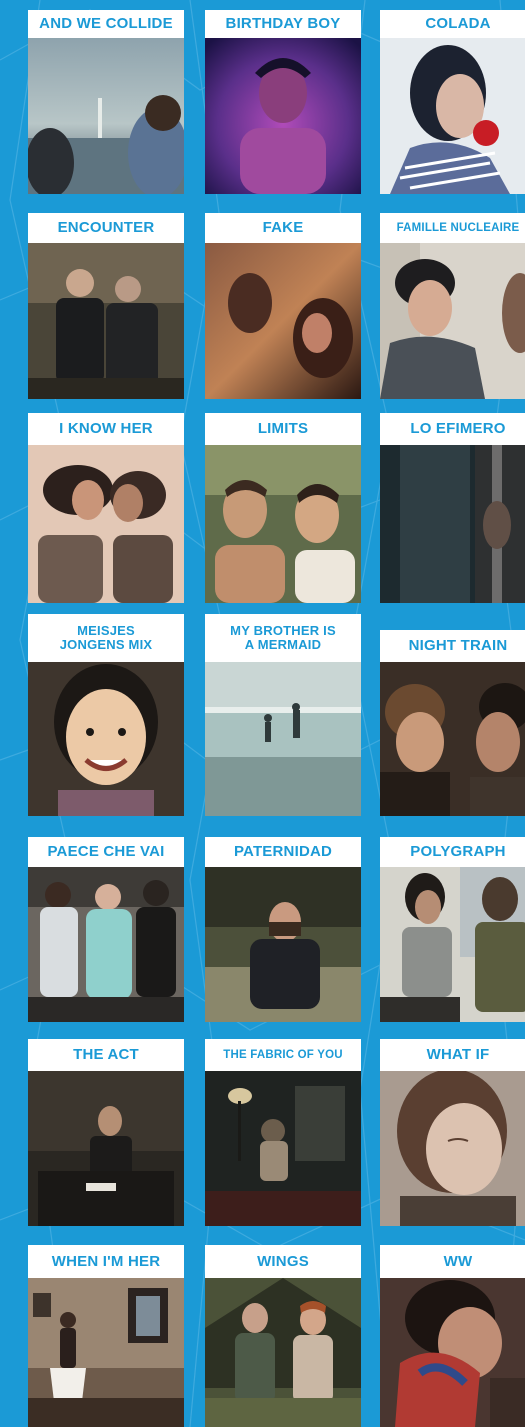  I want to click on film-card-limits: LIMITS, so click(283, 508).